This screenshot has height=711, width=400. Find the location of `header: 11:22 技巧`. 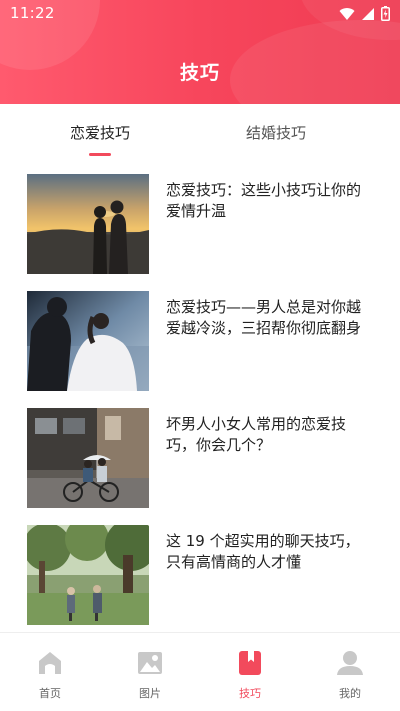

header: 11:22 技巧 is located at coordinates (200, 52).